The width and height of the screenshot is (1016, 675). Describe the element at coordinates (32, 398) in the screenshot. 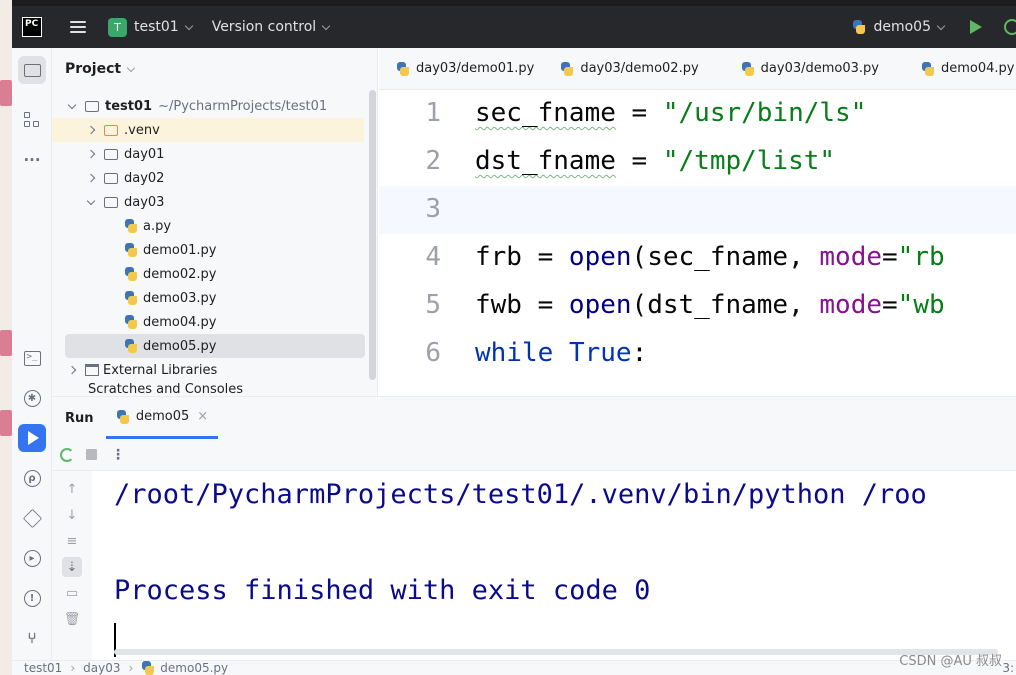

I see `debug-tool-button: ✱` at that location.